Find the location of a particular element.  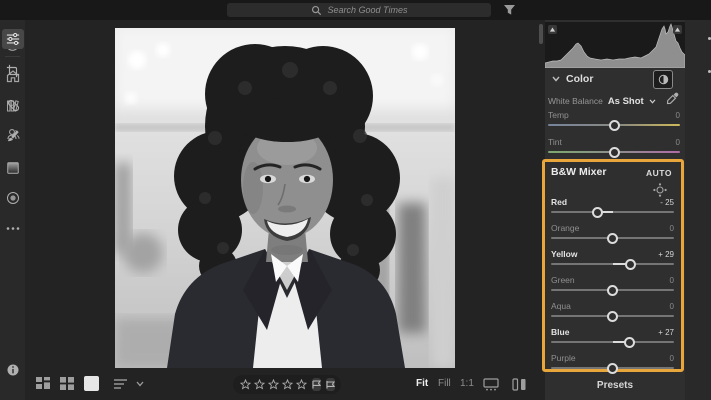

sort-icon is located at coordinates (121, 384).